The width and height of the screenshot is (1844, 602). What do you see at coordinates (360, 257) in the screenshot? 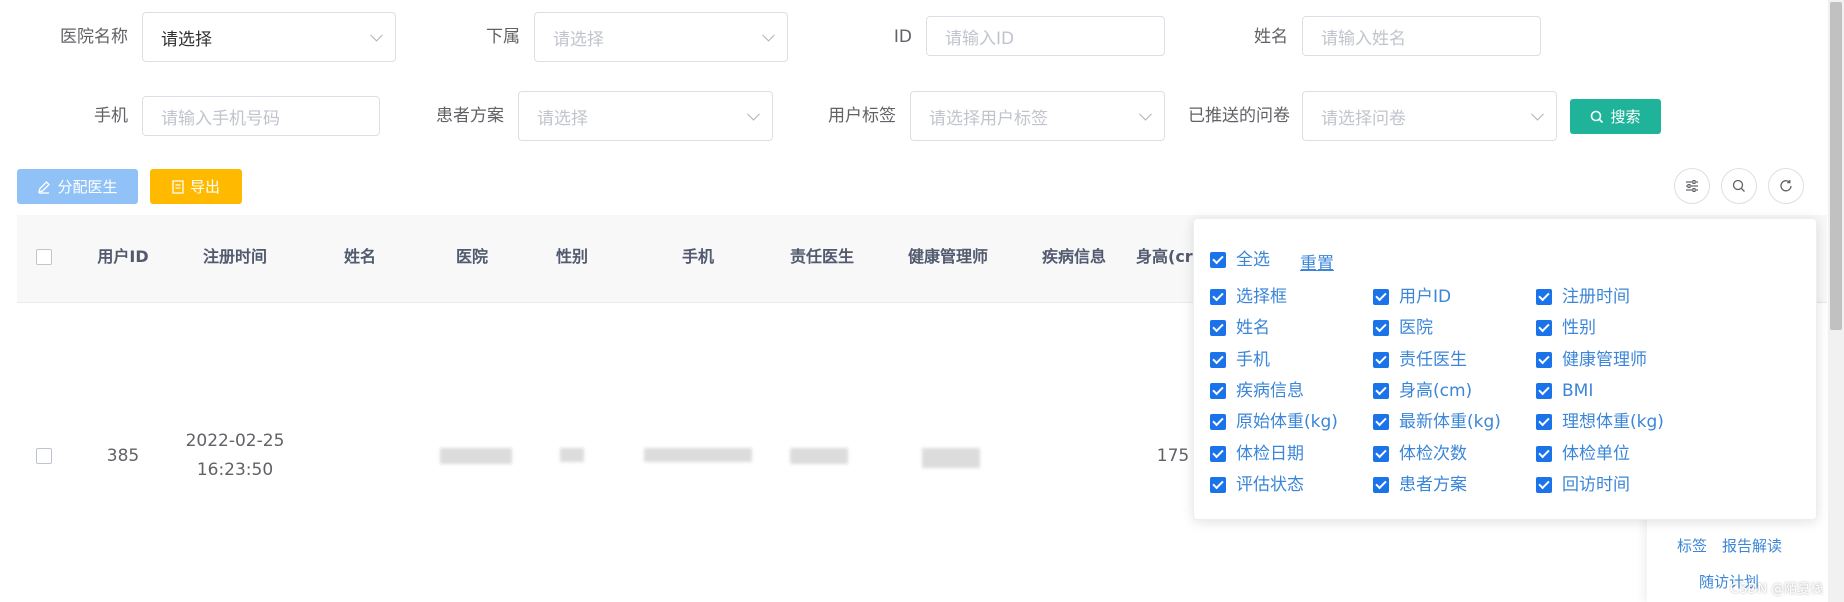
I see `header-name: 姓名` at bounding box center [360, 257].